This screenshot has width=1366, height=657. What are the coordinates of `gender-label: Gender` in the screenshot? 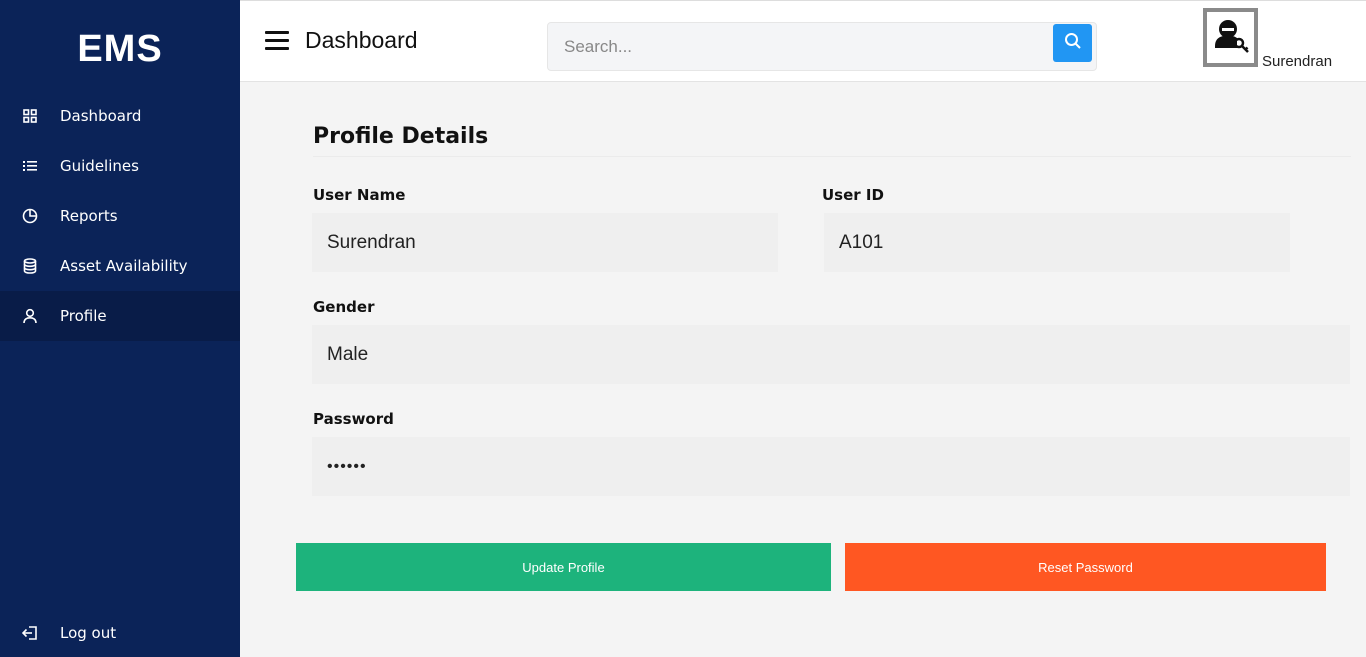 It's located at (344, 307).